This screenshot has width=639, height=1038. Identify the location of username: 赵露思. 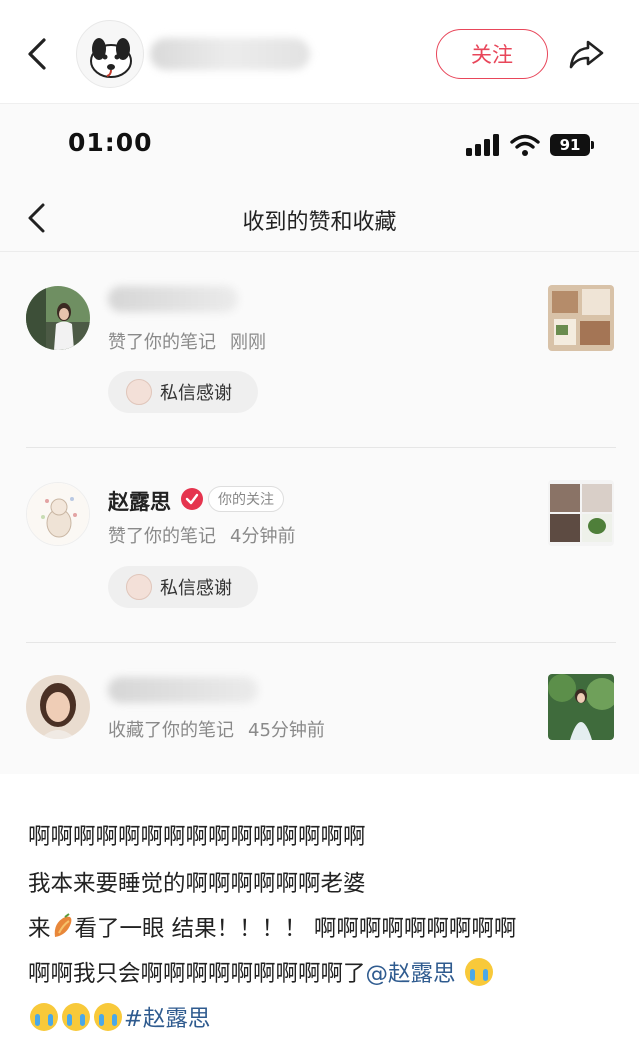
(139, 501).